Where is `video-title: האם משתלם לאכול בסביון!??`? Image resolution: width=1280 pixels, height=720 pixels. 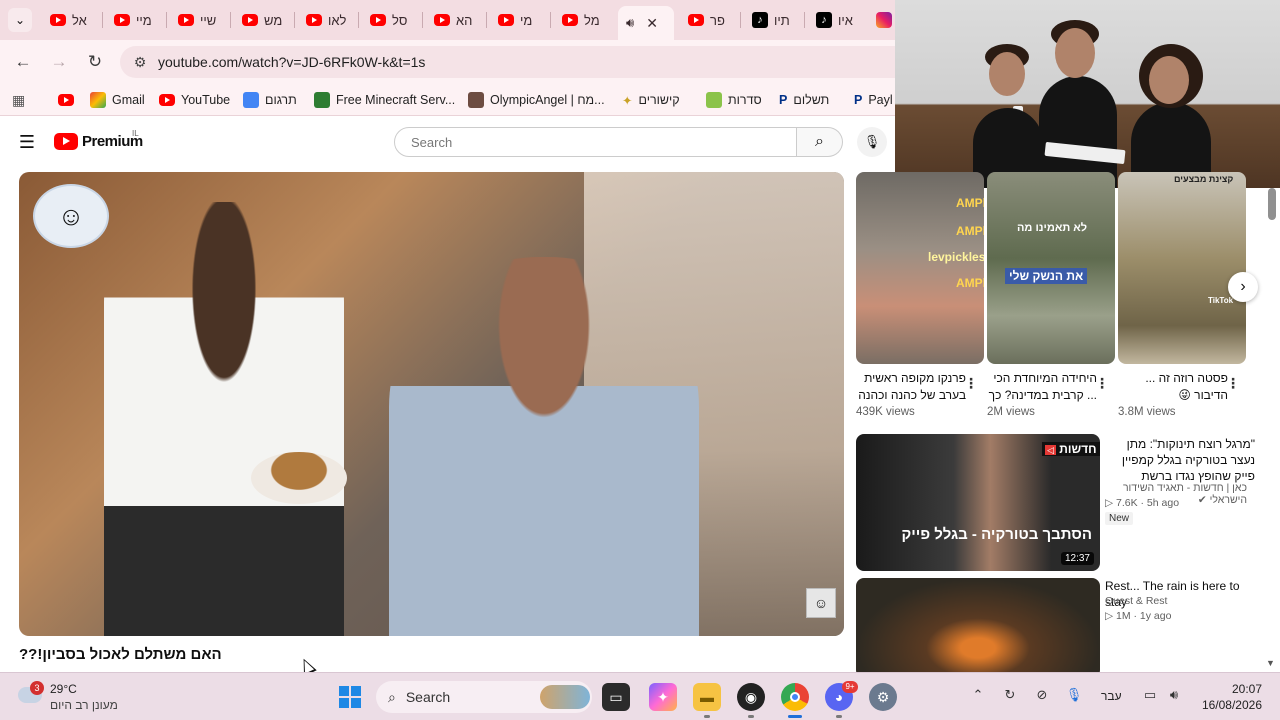
video-title: האם משתלם לאכול בסביון!?? is located at coordinates (429, 654).